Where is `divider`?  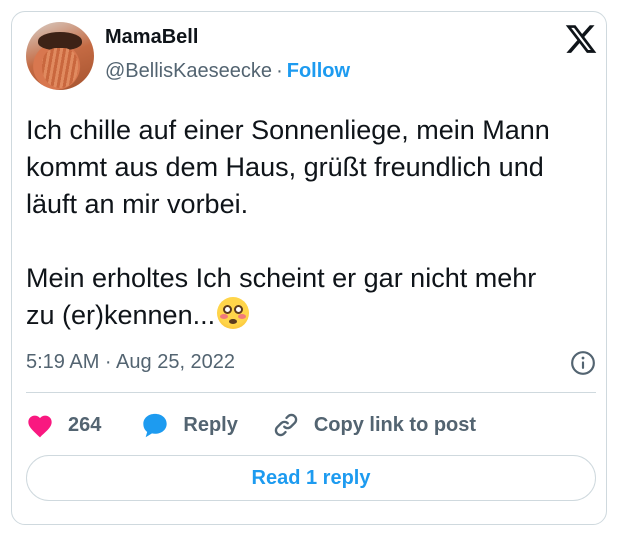 divider is located at coordinates (311, 392).